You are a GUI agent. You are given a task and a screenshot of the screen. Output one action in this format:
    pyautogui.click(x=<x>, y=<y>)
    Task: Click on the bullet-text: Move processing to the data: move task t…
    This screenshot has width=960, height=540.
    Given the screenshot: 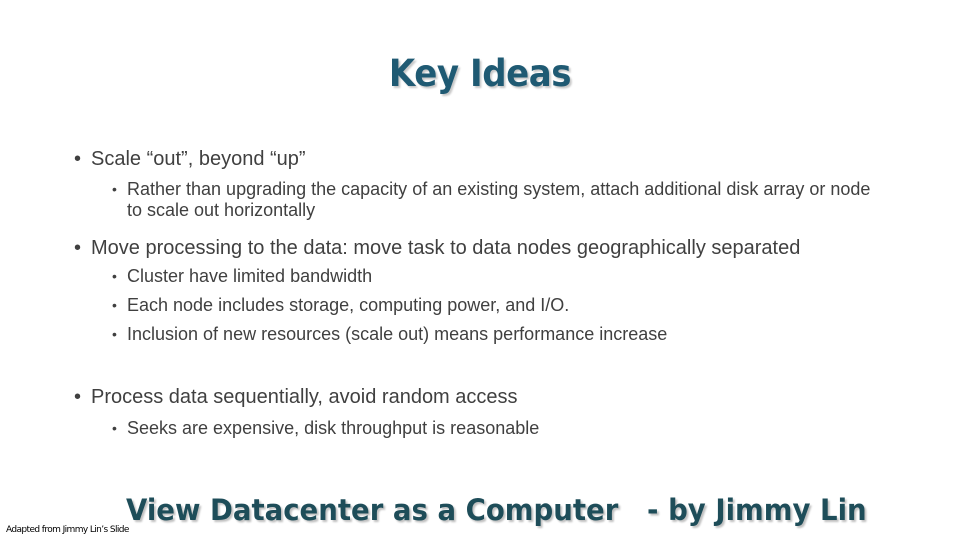 What is the action you would take?
    pyautogui.click(x=446, y=248)
    